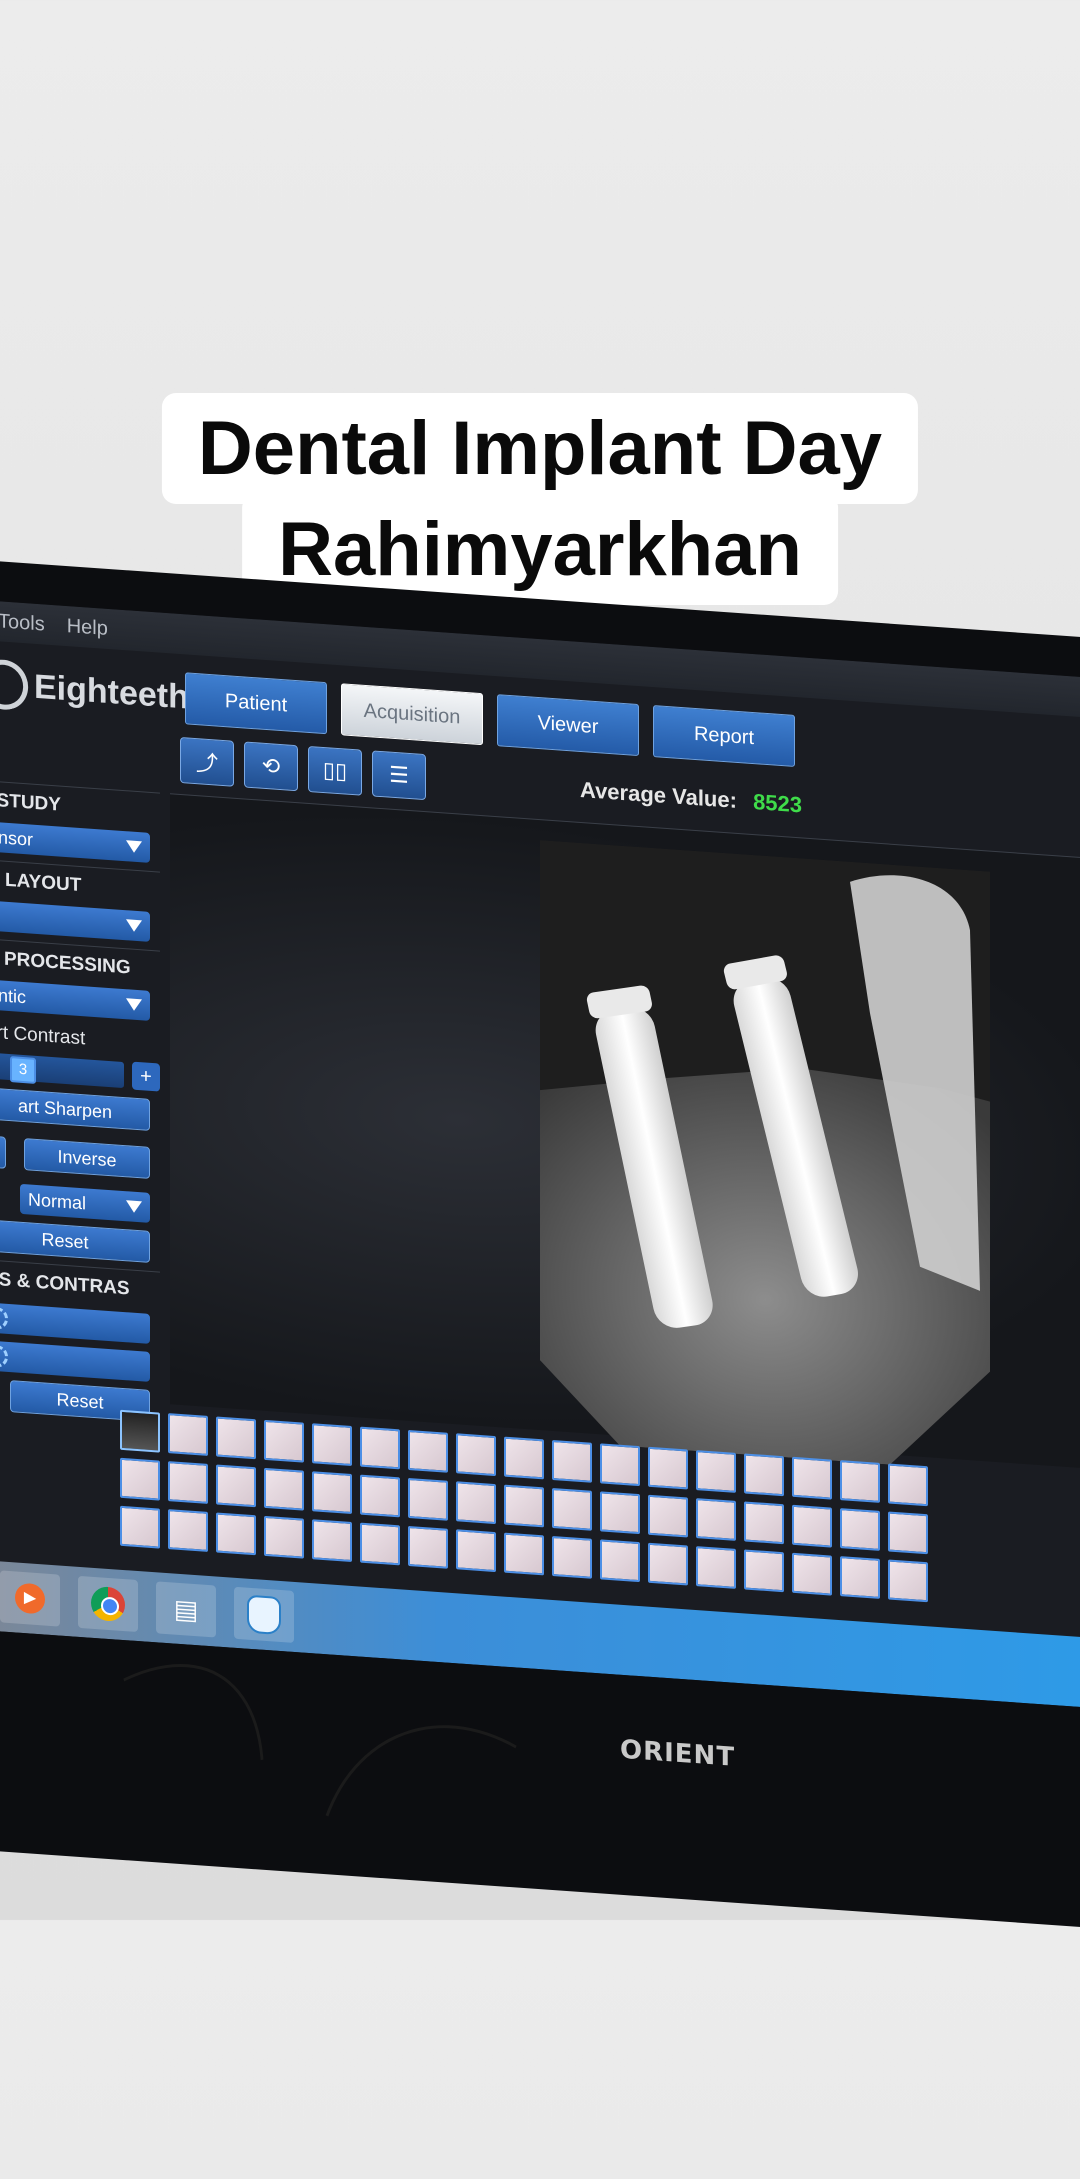 This screenshot has height=2179, width=1080. Describe the element at coordinates (678, 1753) in the screenshot. I see `monitor-brand: ORIENT` at that location.